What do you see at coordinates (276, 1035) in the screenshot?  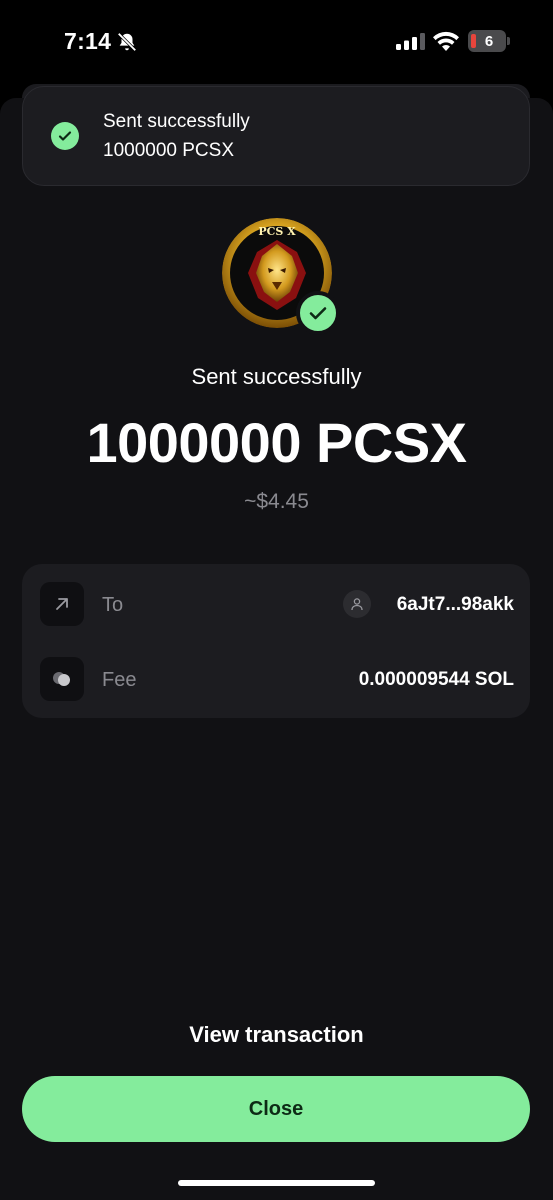 I see `view-transaction-link: View transaction` at bounding box center [276, 1035].